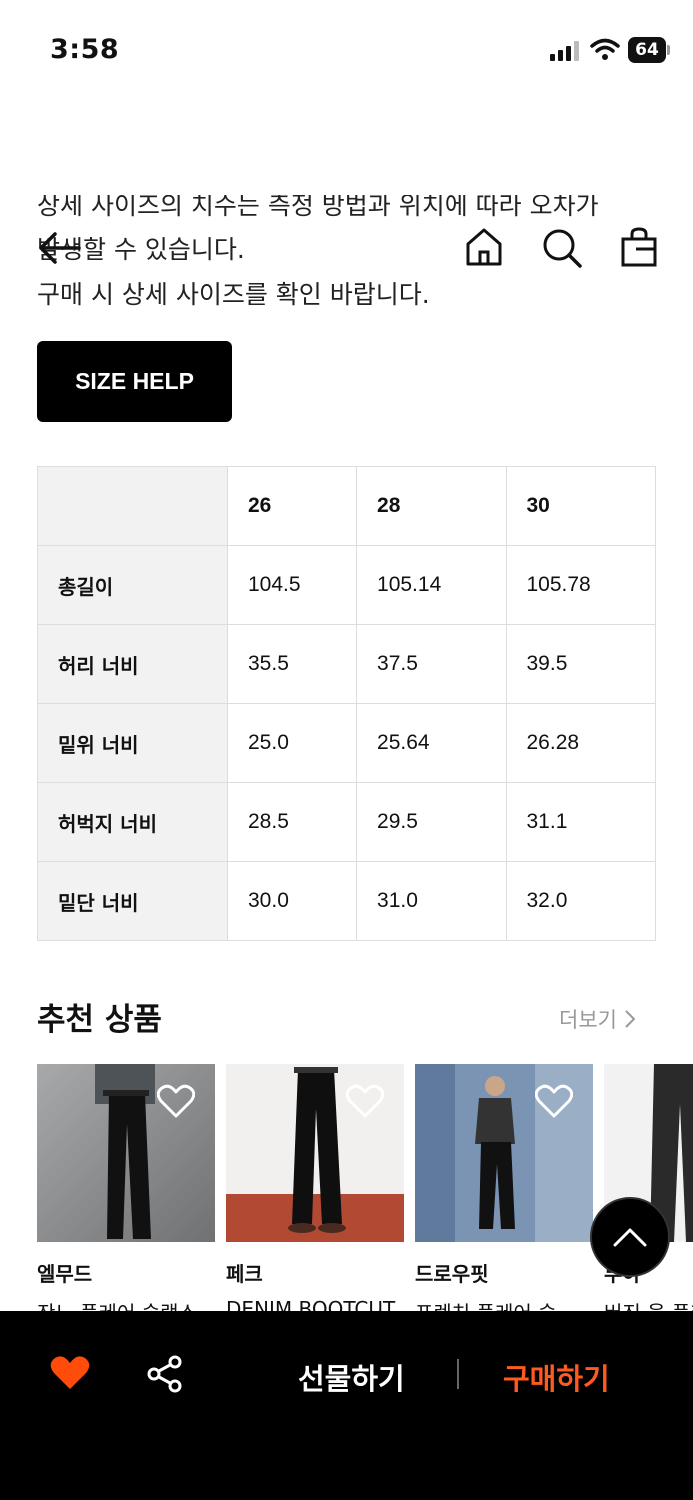 This screenshot has height=1500, width=693. Describe the element at coordinates (292, 901) in the screenshot. I see `table-cell: 30.0` at that location.